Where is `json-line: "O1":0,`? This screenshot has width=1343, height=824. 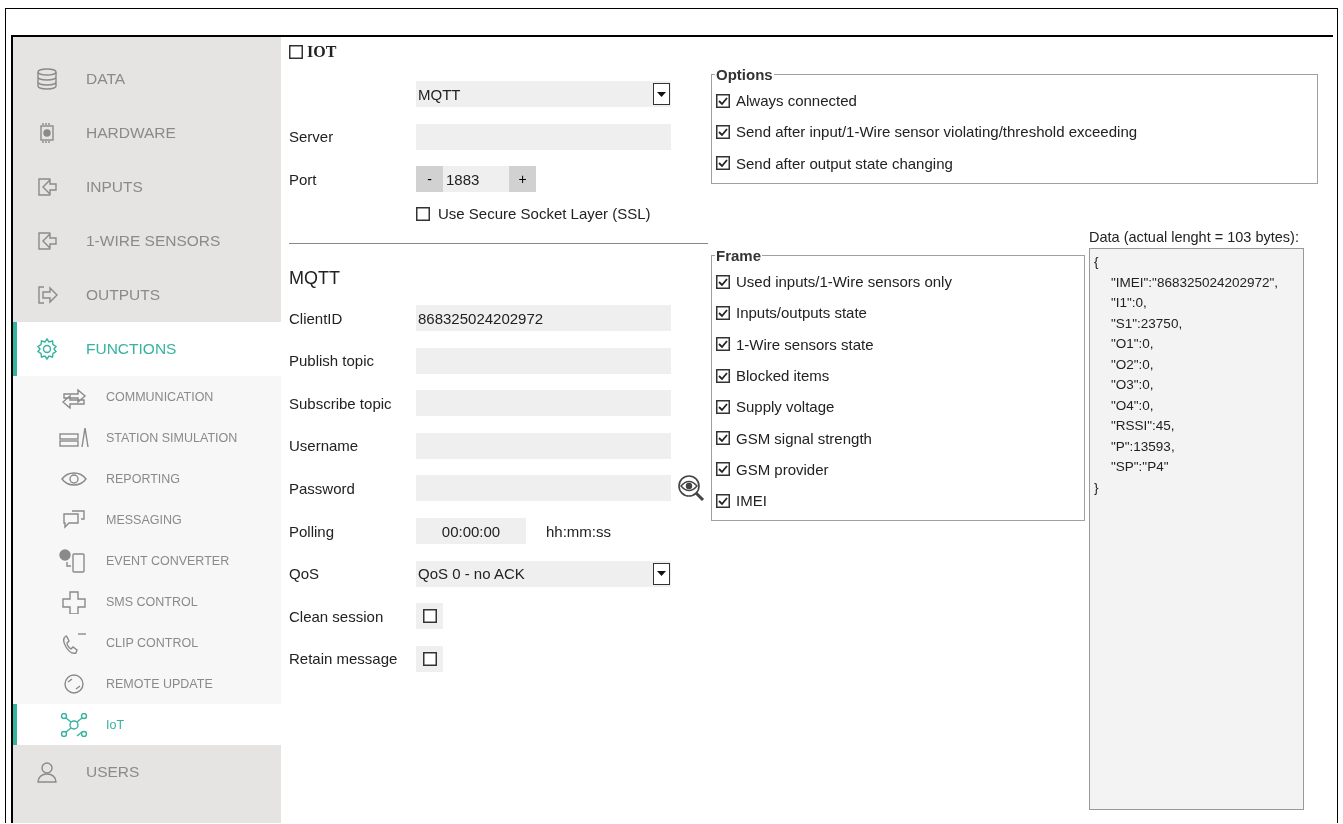 json-line: "O1":0, is located at coordinates (1132, 344).